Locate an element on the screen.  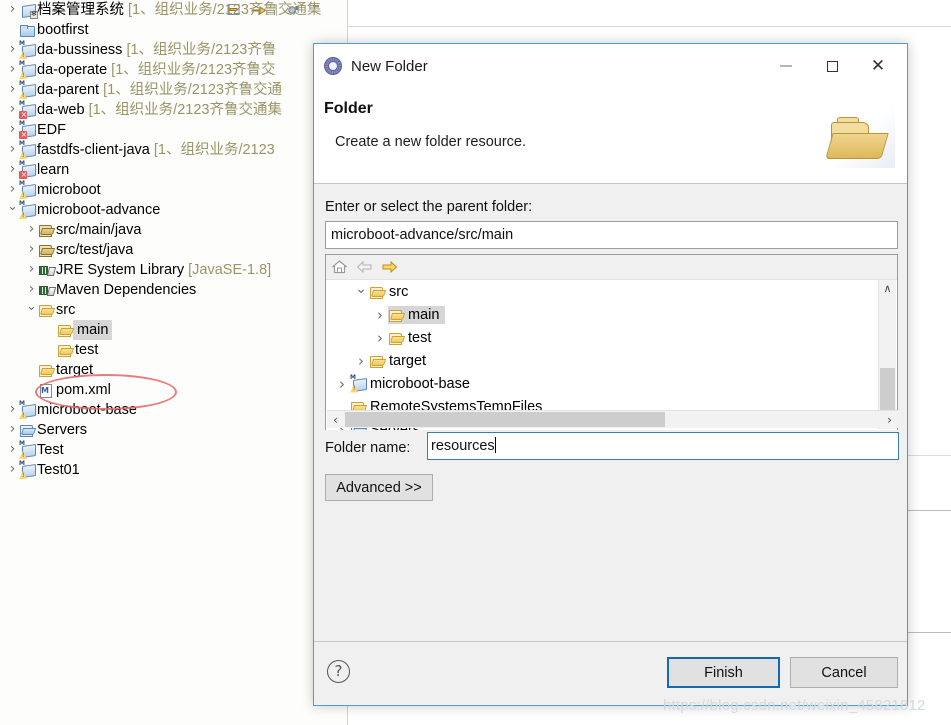
folder-tree-row: Mmicroboot-base is located at coordinates (611, 383).